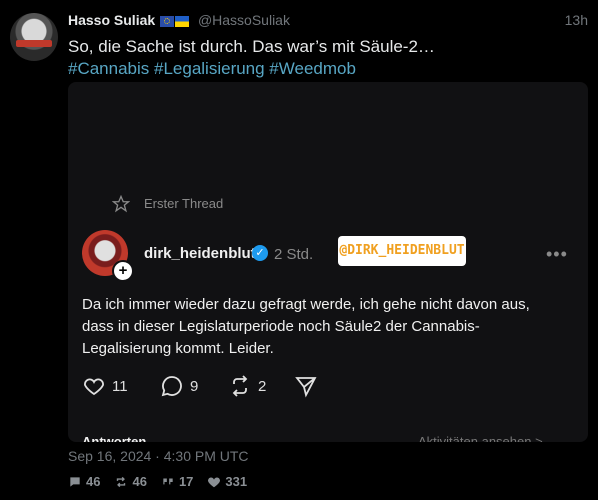 This screenshot has width=598, height=500. I want to click on star-icon, so click(121, 204).